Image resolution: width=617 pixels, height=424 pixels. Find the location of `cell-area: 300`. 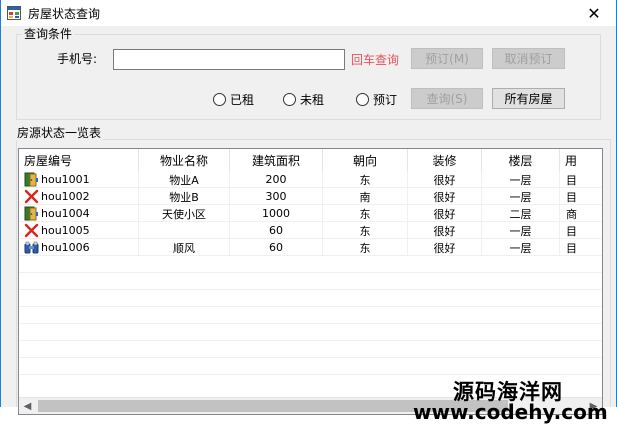

cell-area: 300 is located at coordinates (276, 196).